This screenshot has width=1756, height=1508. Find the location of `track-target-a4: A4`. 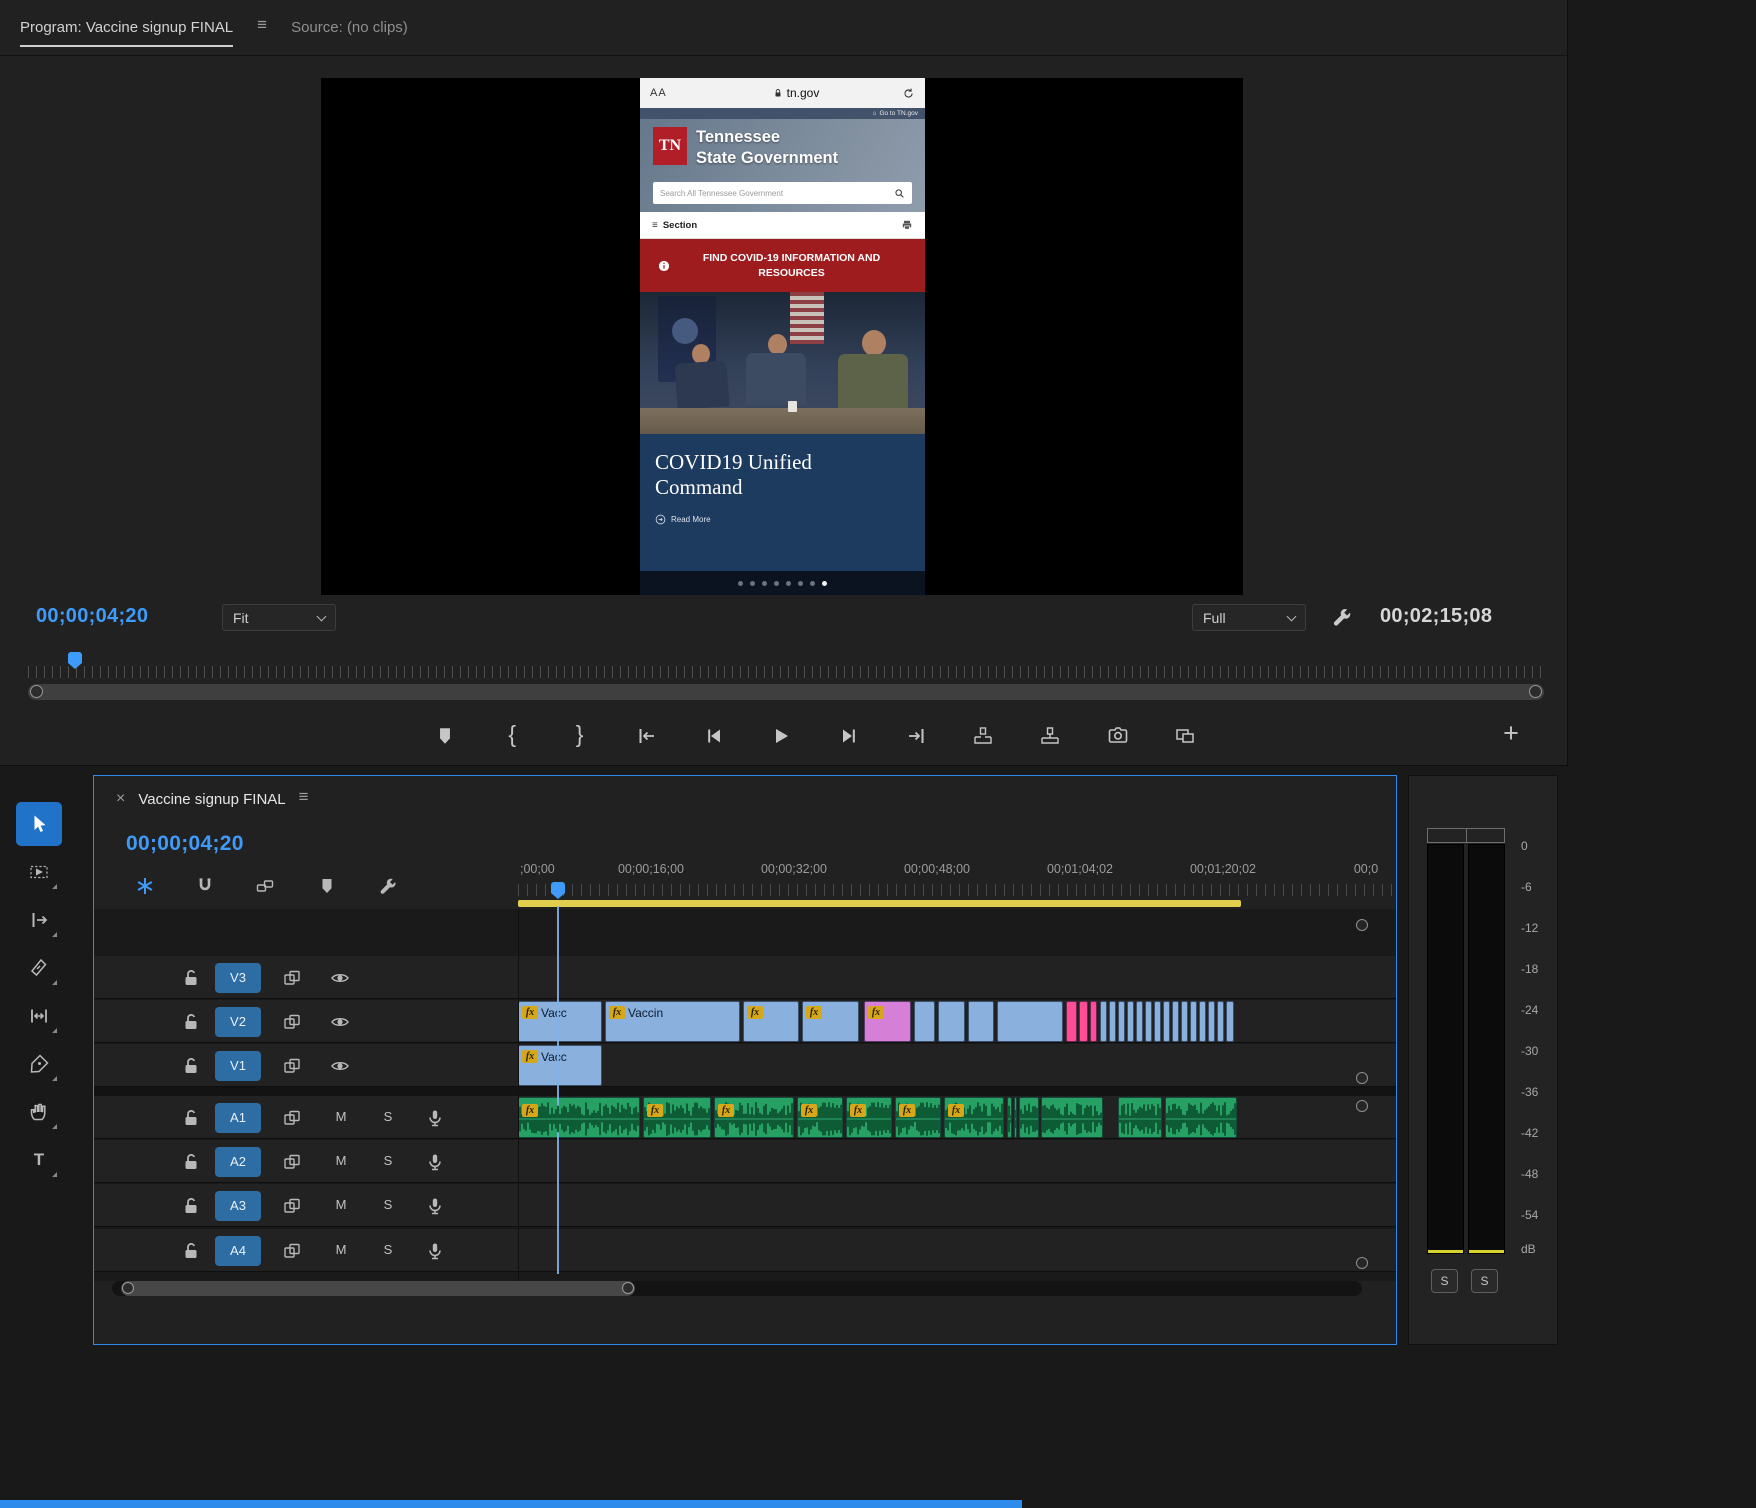

track-target-a4: A4 is located at coordinates (238, 1251).